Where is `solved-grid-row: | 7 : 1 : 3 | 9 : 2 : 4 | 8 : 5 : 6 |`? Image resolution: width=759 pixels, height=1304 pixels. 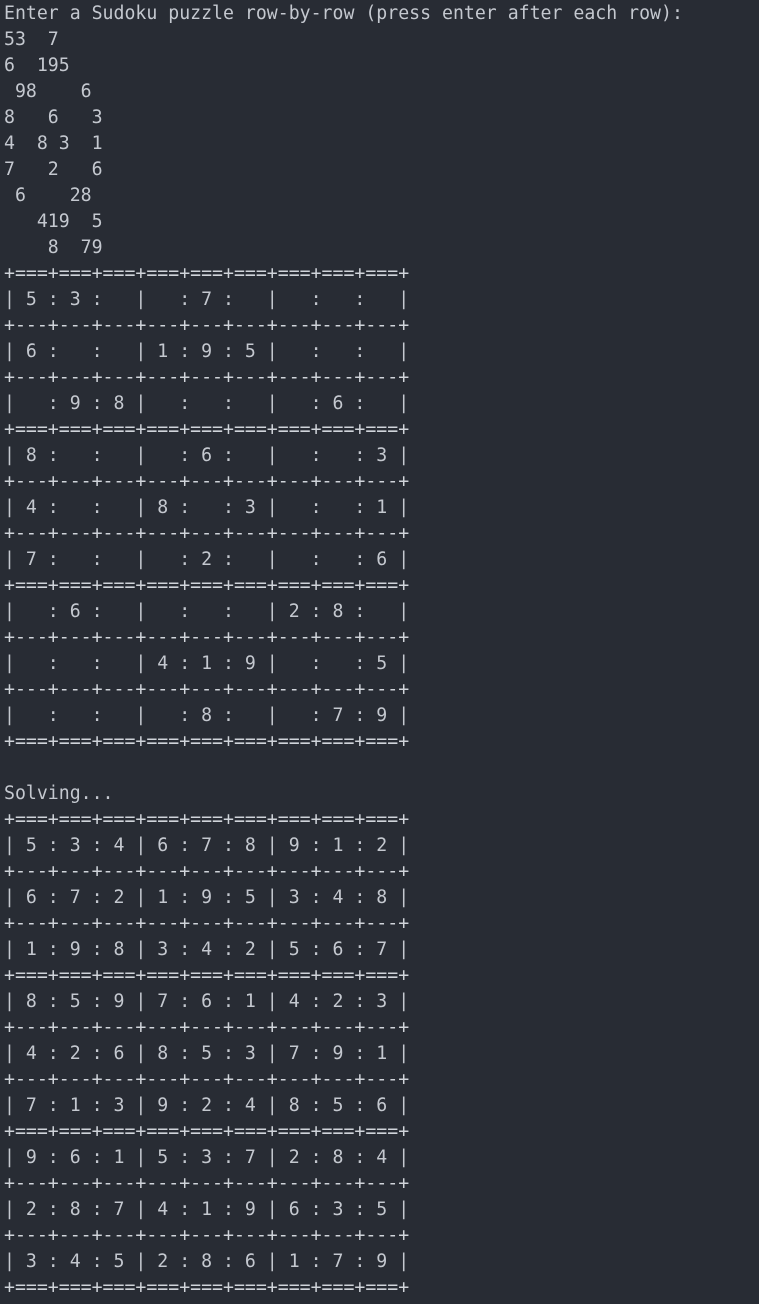 solved-grid-row: | 7 : 1 : 3 | 9 : 2 : 4 | 8 : 5 : 6 | is located at coordinates (207, 1105).